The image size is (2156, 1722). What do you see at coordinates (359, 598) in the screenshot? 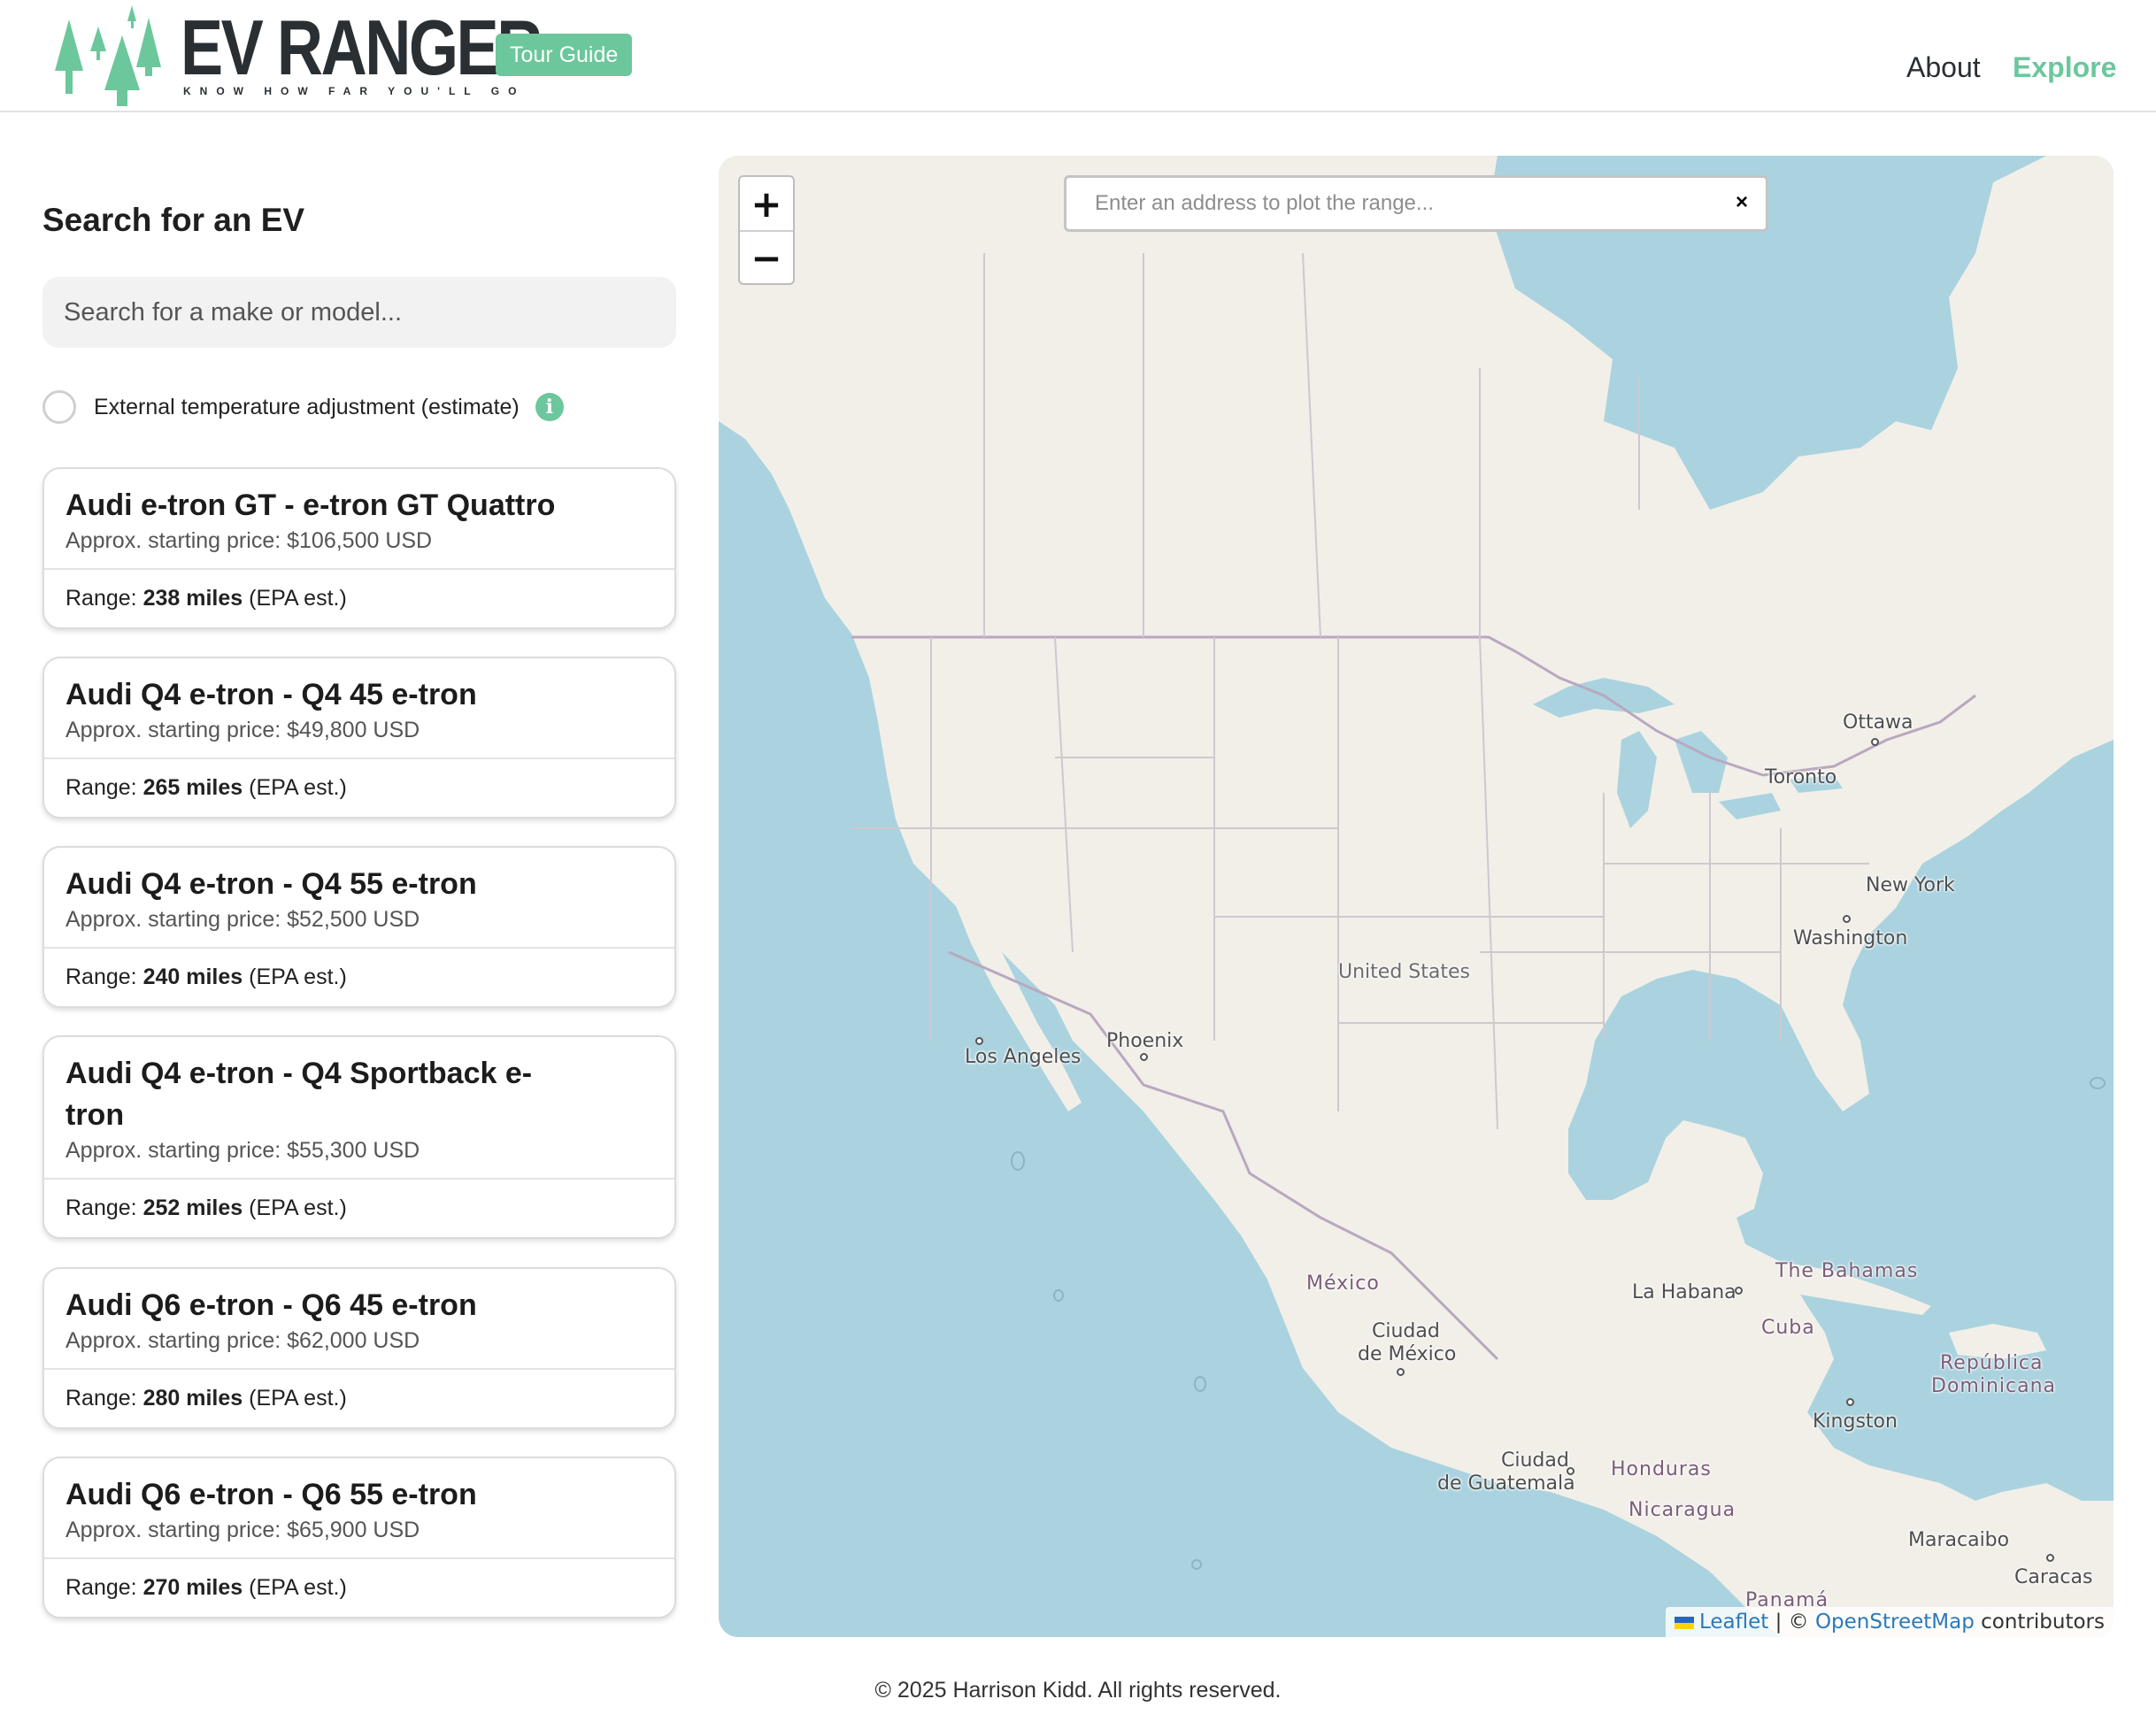
I see `ev-card-range: Range: 238 miles (EPA est.)` at bounding box center [359, 598].